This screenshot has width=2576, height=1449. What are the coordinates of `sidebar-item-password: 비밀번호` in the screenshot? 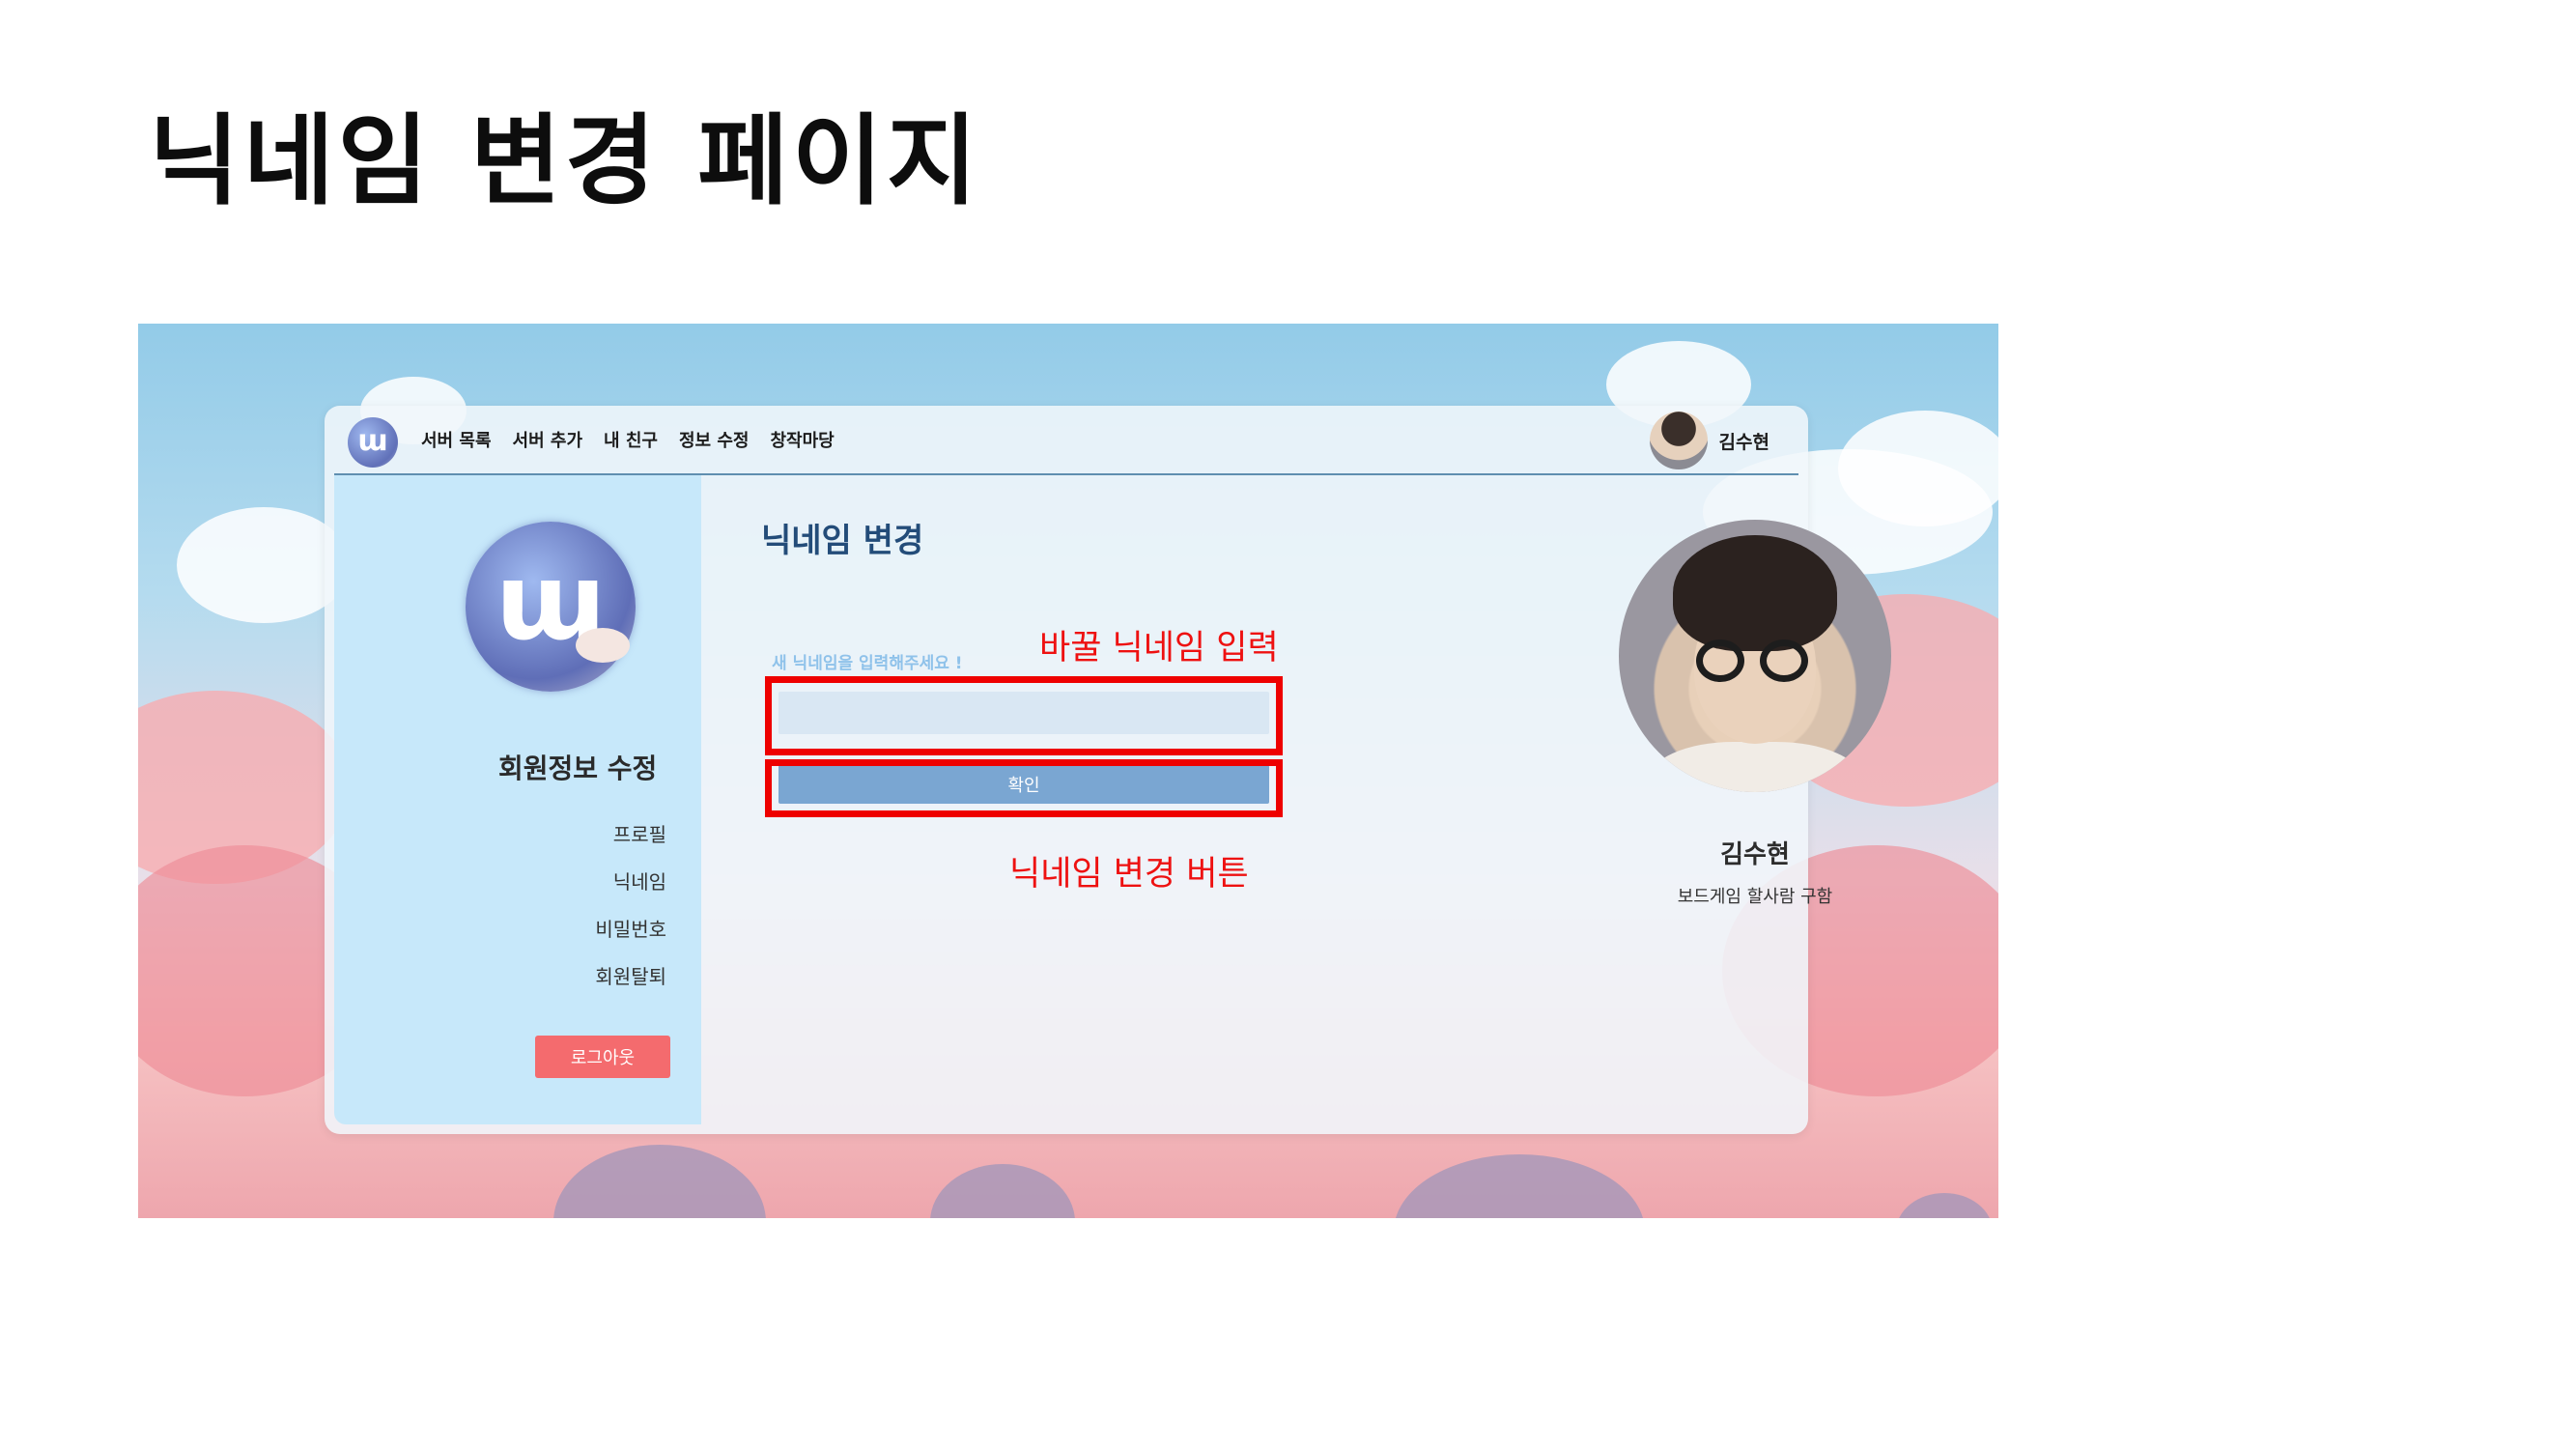 It's located at (630, 937).